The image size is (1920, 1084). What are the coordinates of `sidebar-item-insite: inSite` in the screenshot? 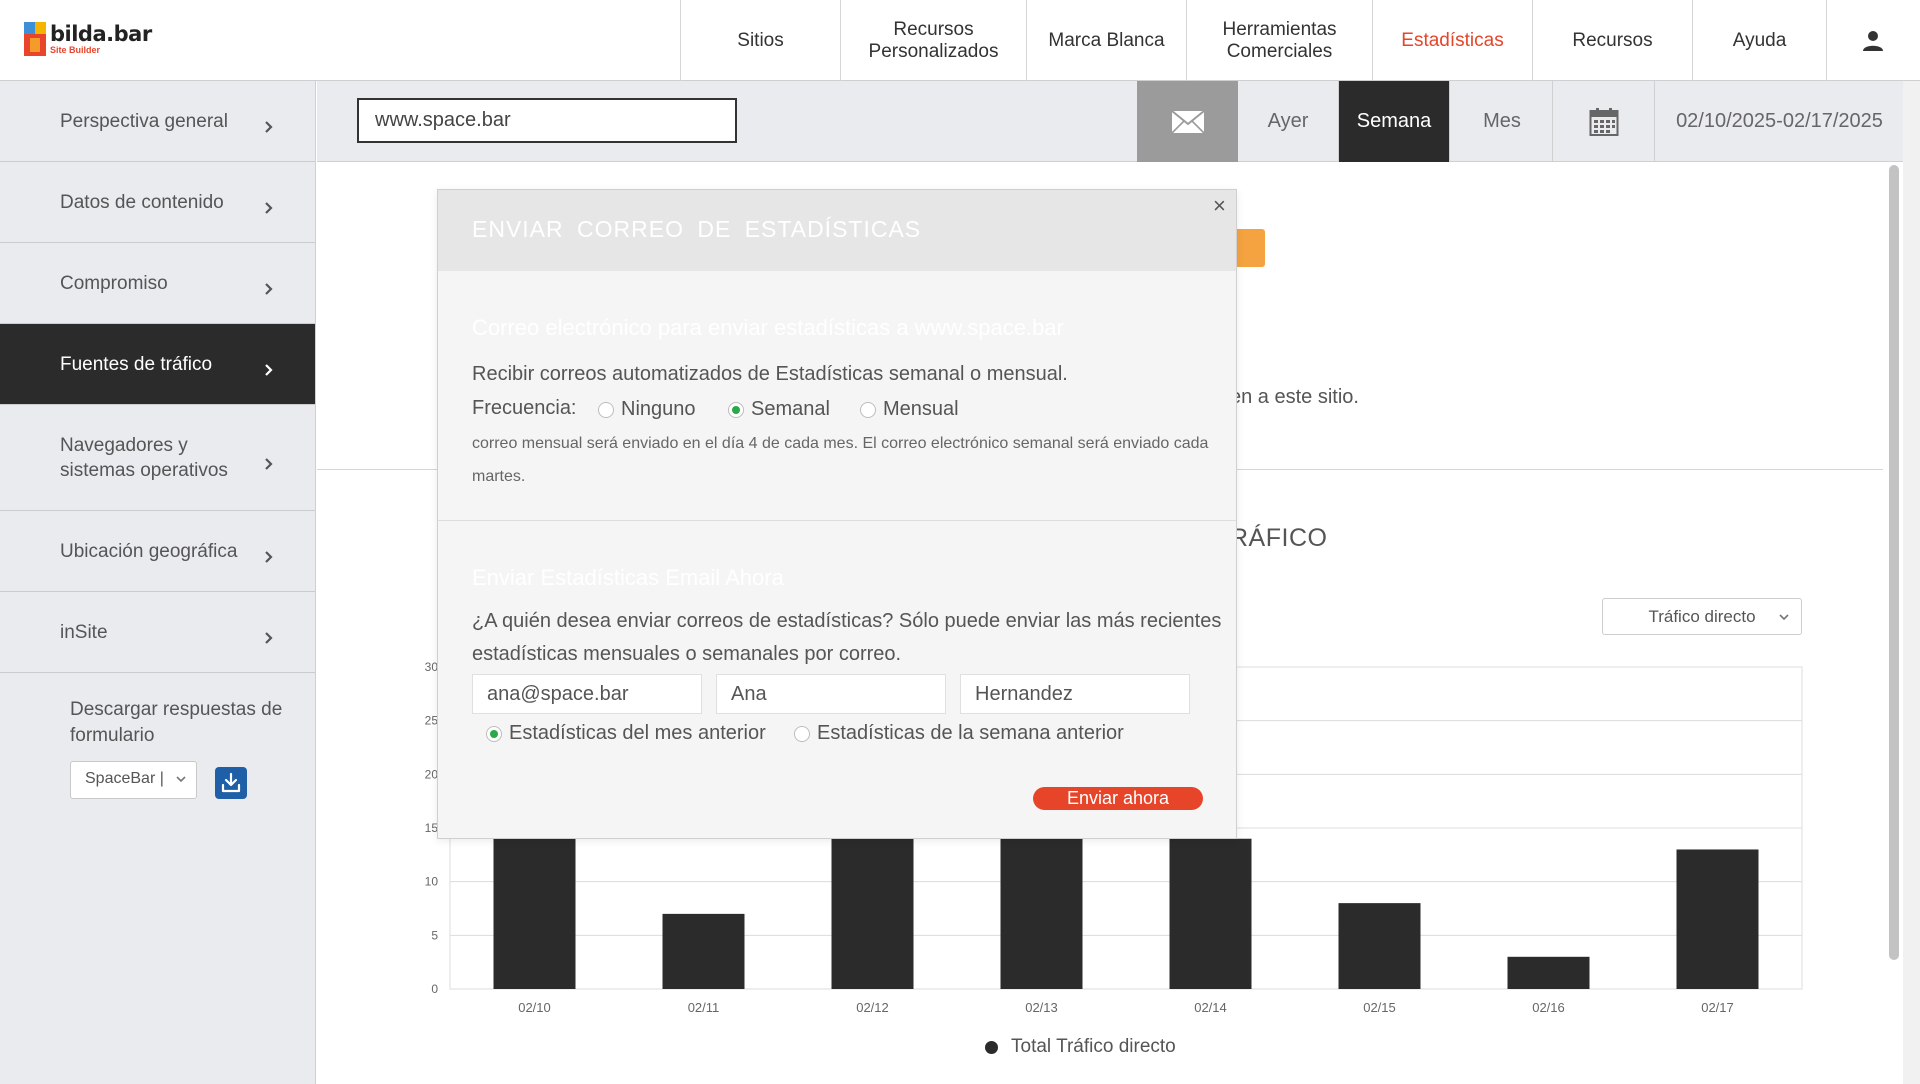 It's located at (157, 632).